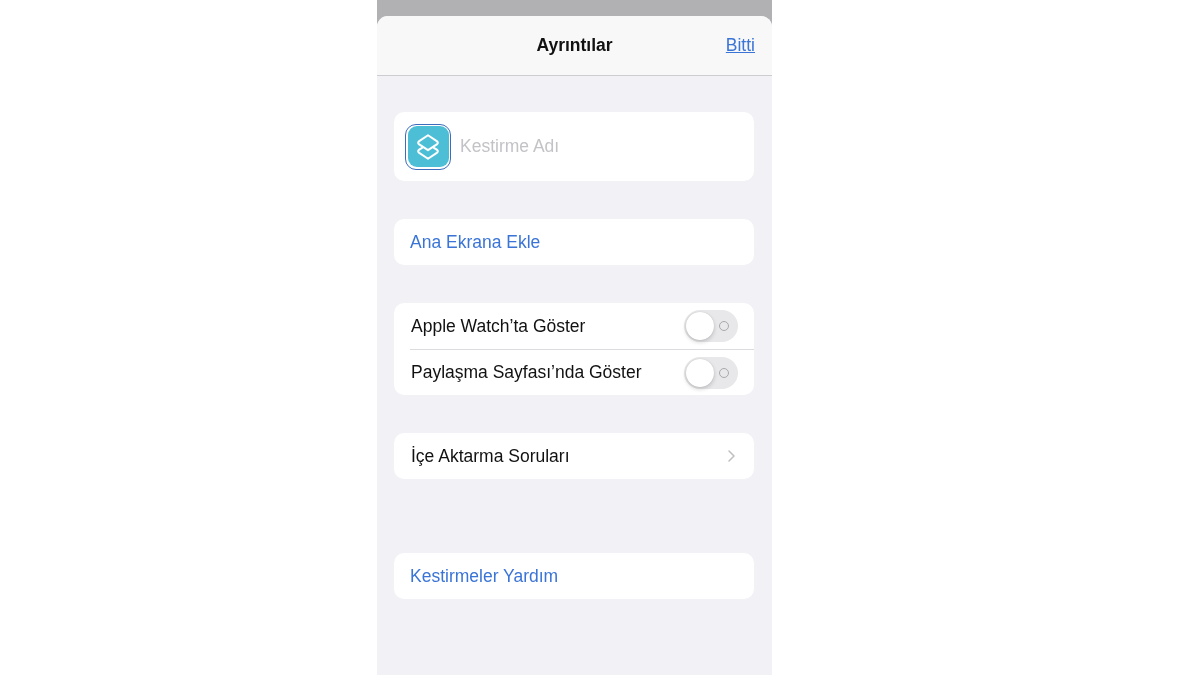 The height and width of the screenshot is (675, 1200). I want to click on done-button: Bitti, so click(740, 45).